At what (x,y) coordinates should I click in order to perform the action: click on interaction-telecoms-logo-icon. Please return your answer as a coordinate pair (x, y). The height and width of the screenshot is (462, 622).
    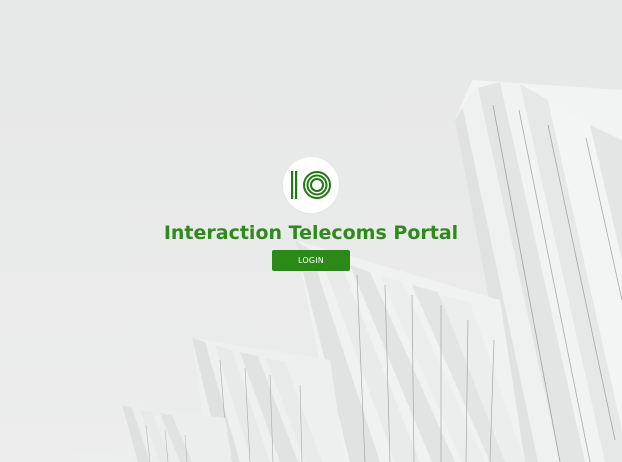
    Looking at the image, I should click on (311, 185).